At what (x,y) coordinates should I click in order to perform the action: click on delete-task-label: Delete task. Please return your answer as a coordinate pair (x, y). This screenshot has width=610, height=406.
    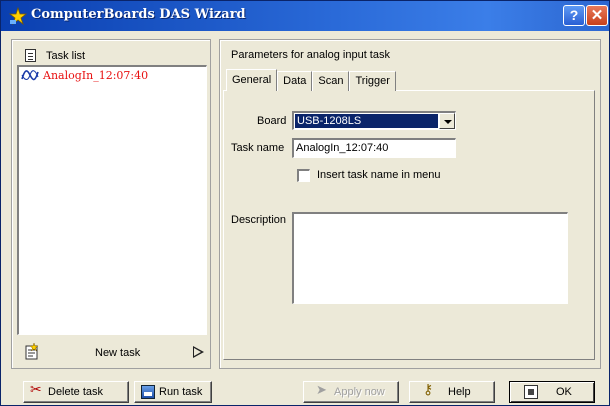
    Looking at the image, I should click on (76, 392).